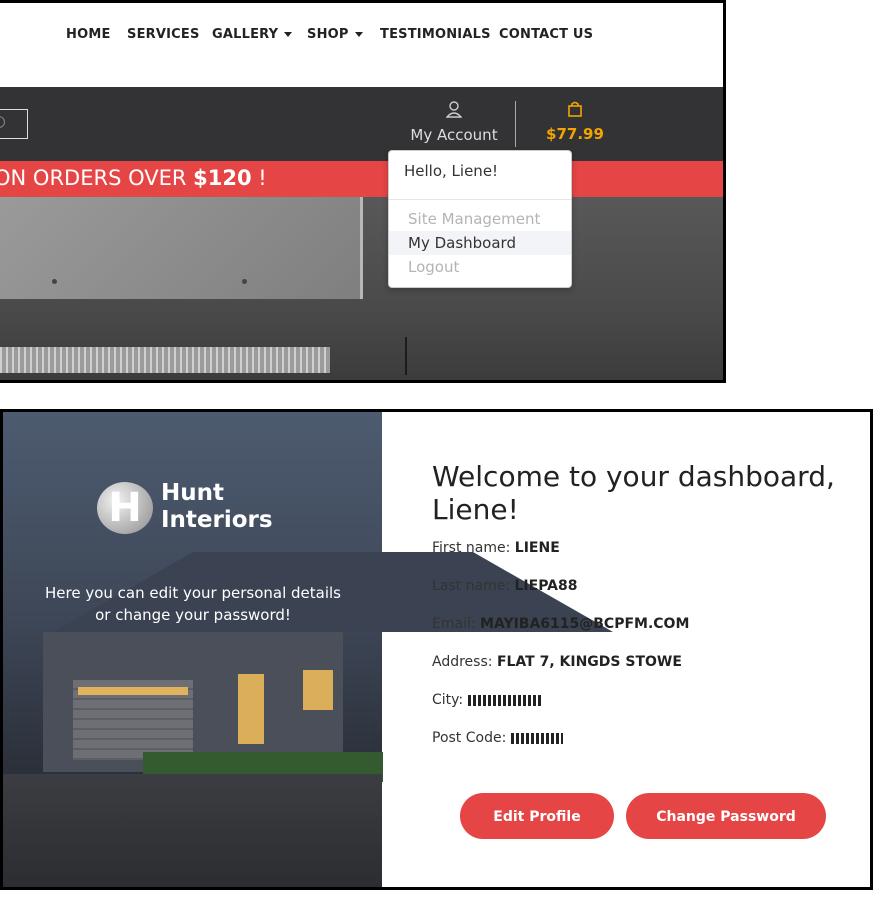 The image size is (884, 904). I want to click on brand-logo: H Hunt Interiors, so click(197, 509).